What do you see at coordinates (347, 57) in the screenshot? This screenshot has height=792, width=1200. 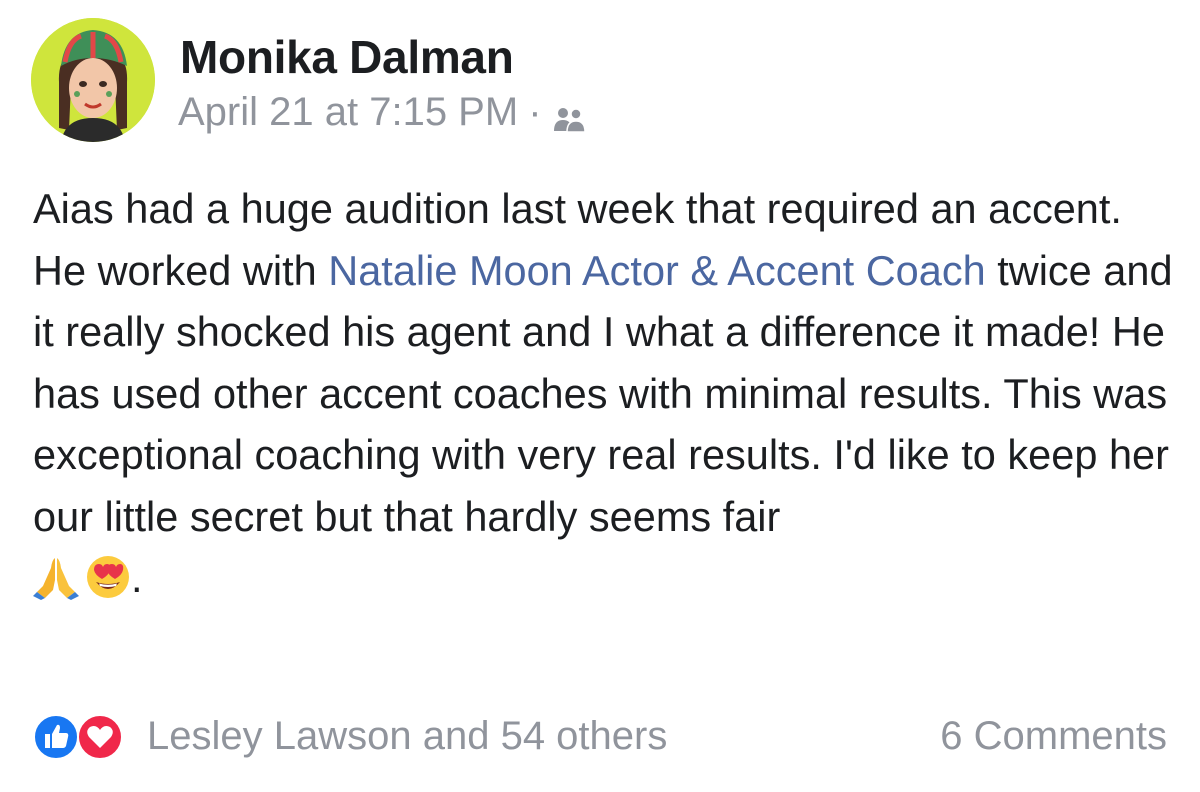 I see `author-name: Monika Dalman` at bounding box center [347, 57].